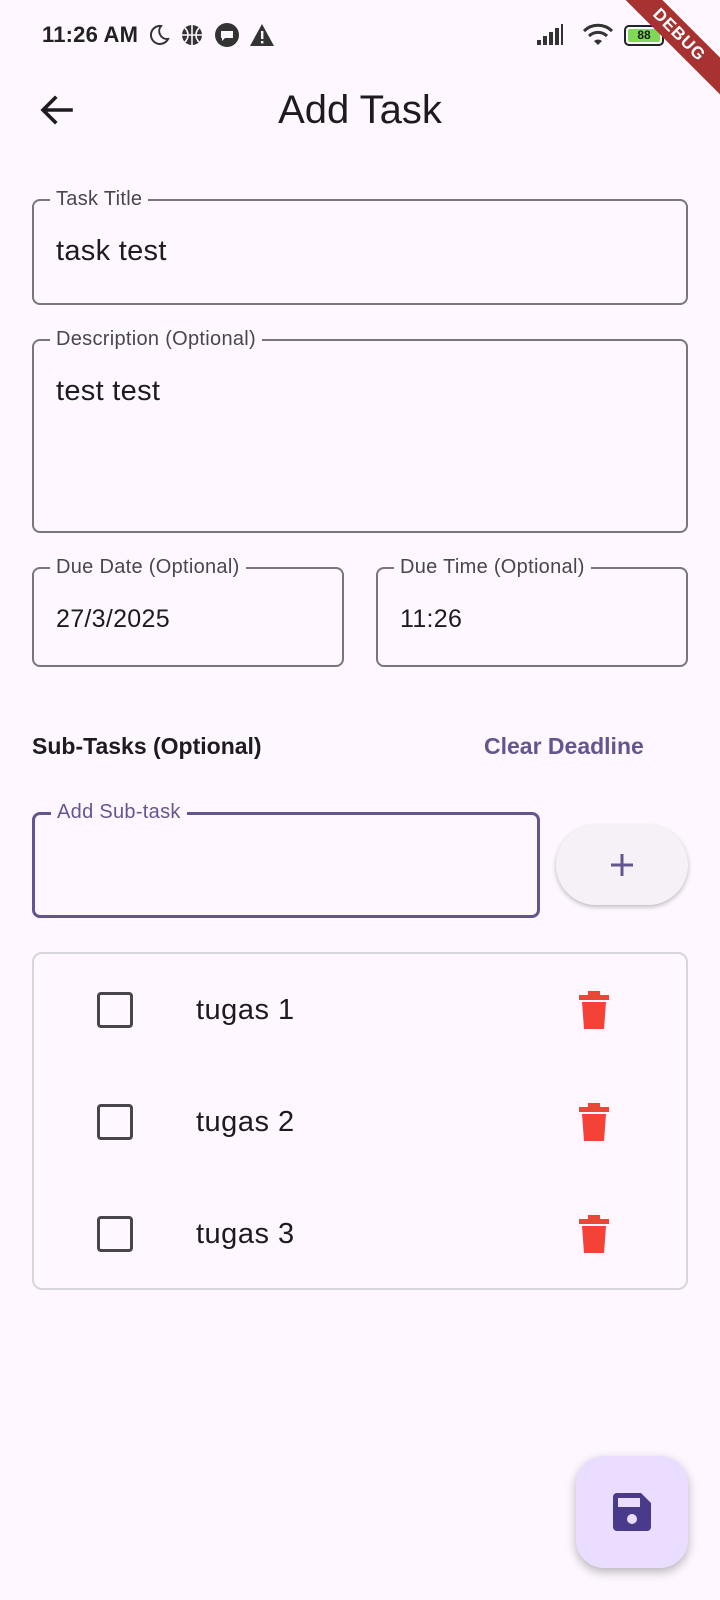  I want to click on add-subtask-field: Add Sub-task, so click(286, 859).